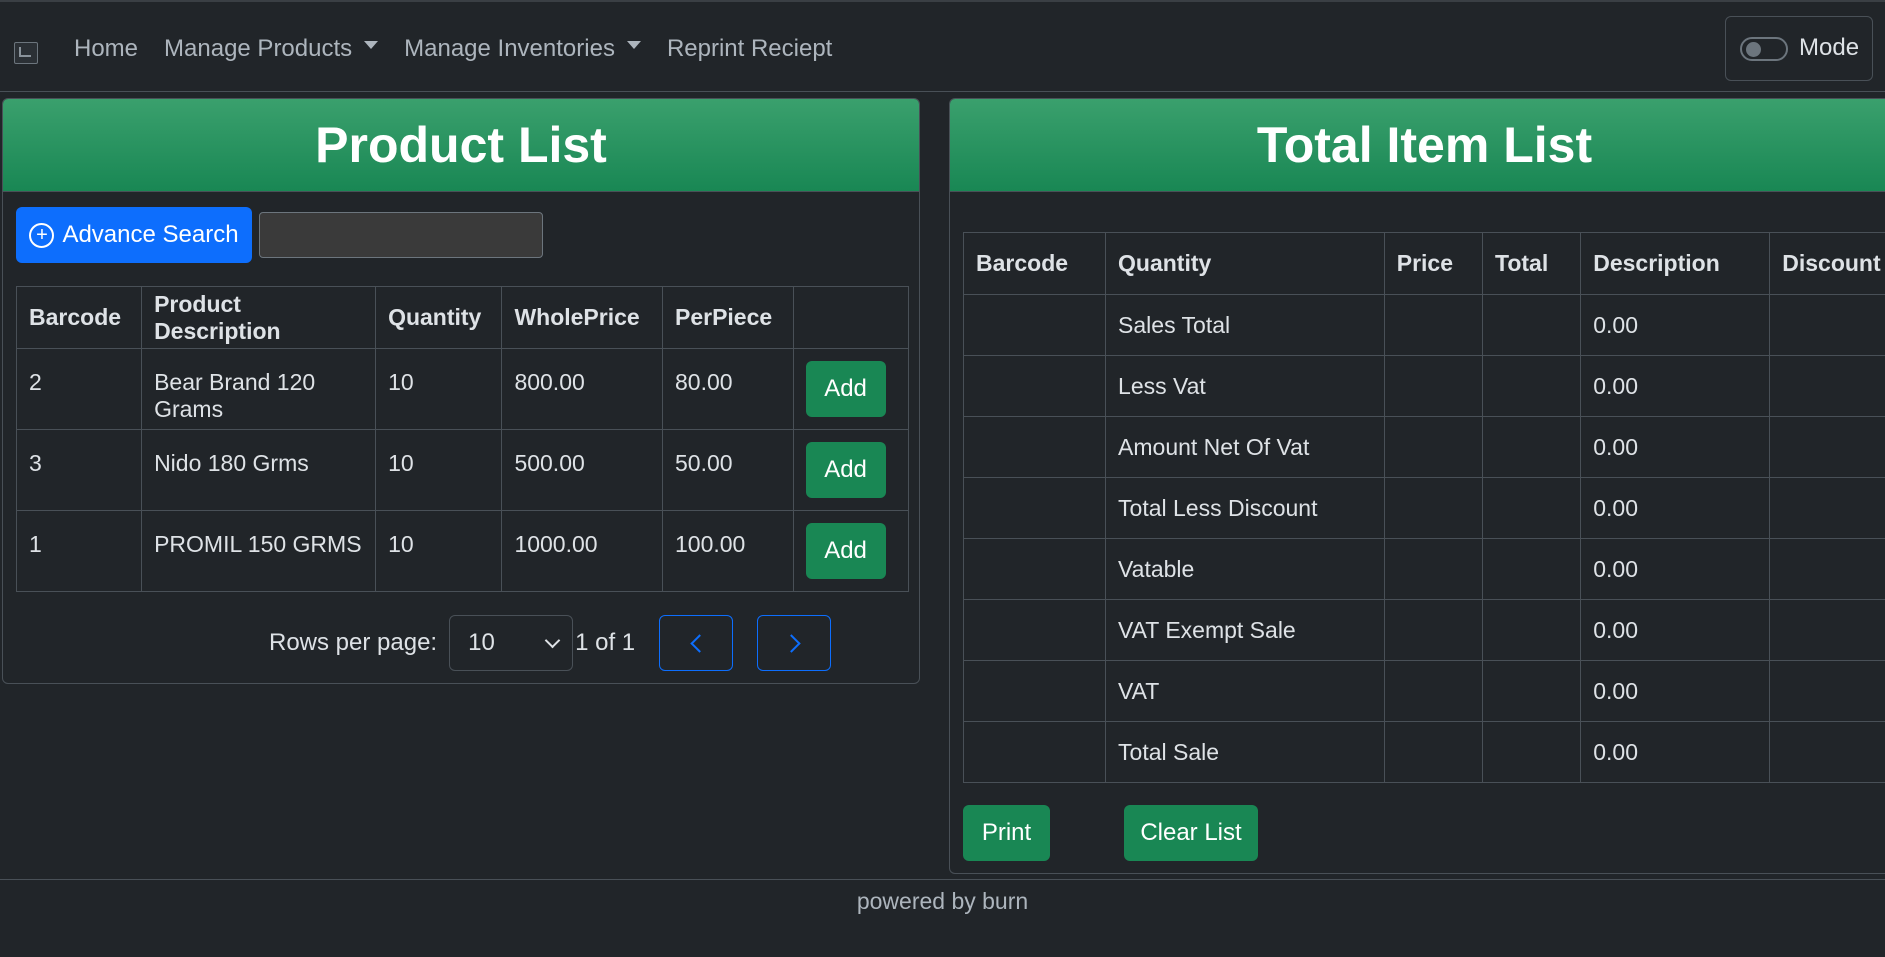 This screenshot has width=1885, height=957. I want to click on nav-manage-inventories-dropdown: Manage Inventories, so click(522, 49).